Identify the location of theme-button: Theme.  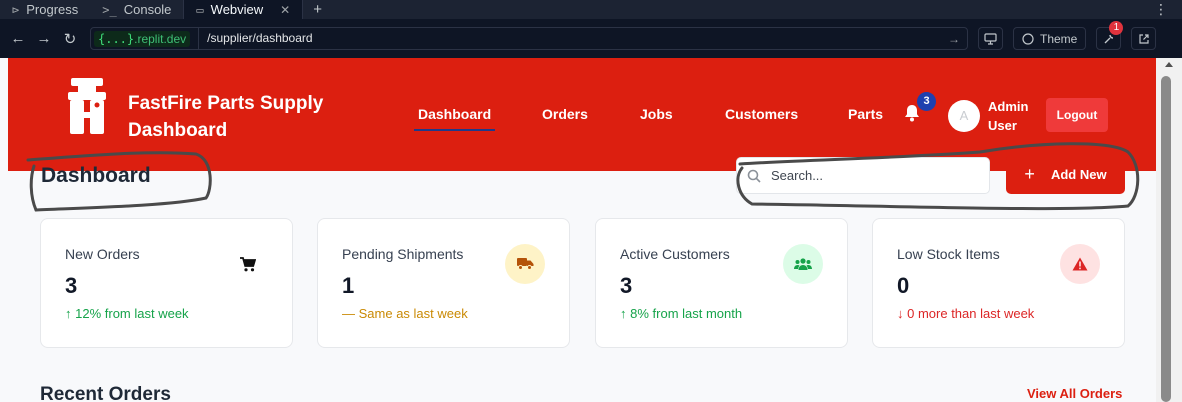
(1050, 38).